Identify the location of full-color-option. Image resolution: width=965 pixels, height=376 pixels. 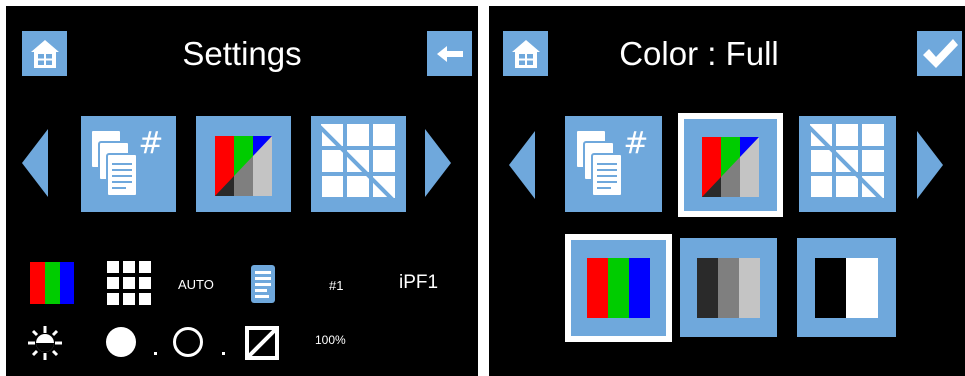
(618, 288).